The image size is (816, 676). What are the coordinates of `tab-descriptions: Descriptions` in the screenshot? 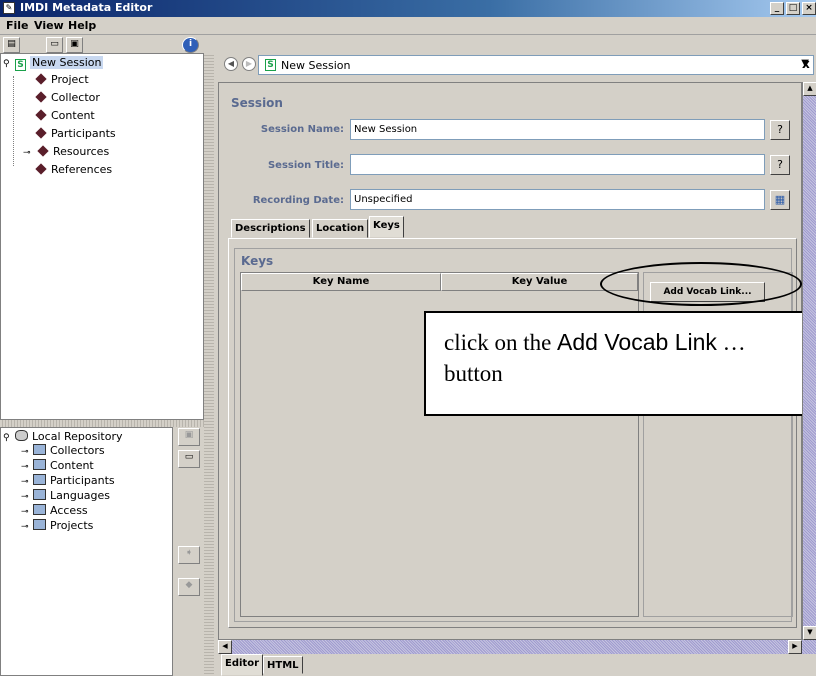 It's located at (270, 228).